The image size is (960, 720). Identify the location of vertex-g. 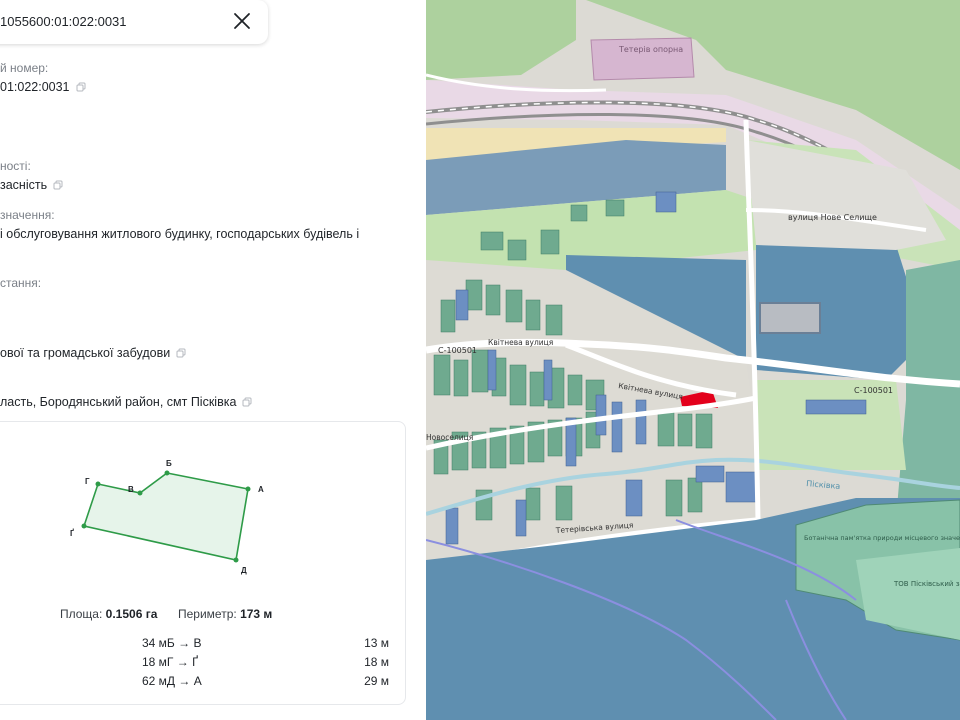
(98, 484).